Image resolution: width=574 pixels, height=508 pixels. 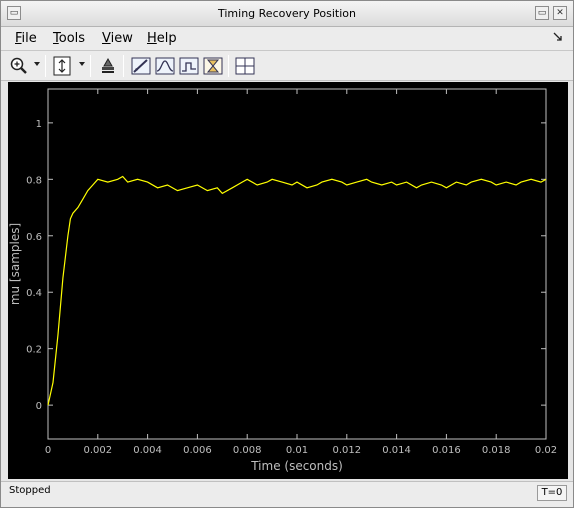 What do you see at coordinates (34, 180) in the screenshot?
I see `y-tick-label: 0.8` at bounding box center [34, 180].